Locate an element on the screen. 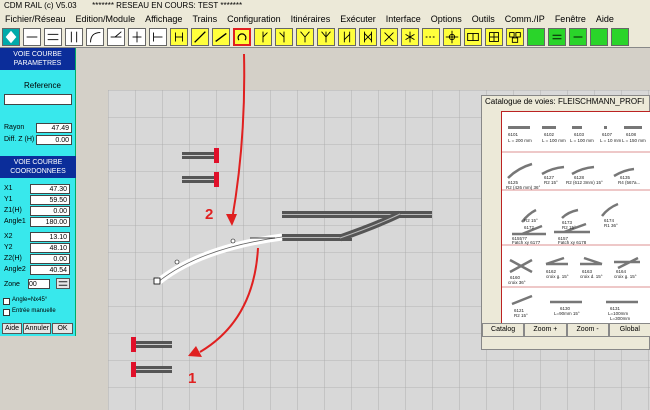 The image size is (650, 410). yellow-turntable-icon is located at coordinates (410, 37).